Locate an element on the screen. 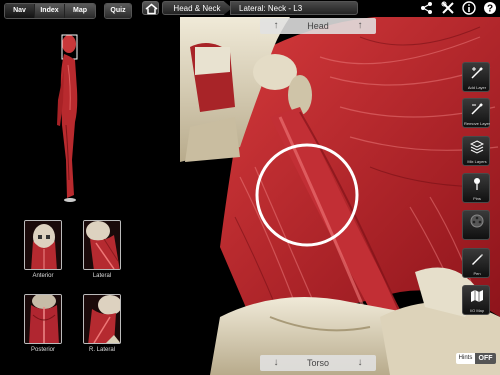 The image size is (500, 375). nav-down-label: Torso is located at coordinates (317, 363).